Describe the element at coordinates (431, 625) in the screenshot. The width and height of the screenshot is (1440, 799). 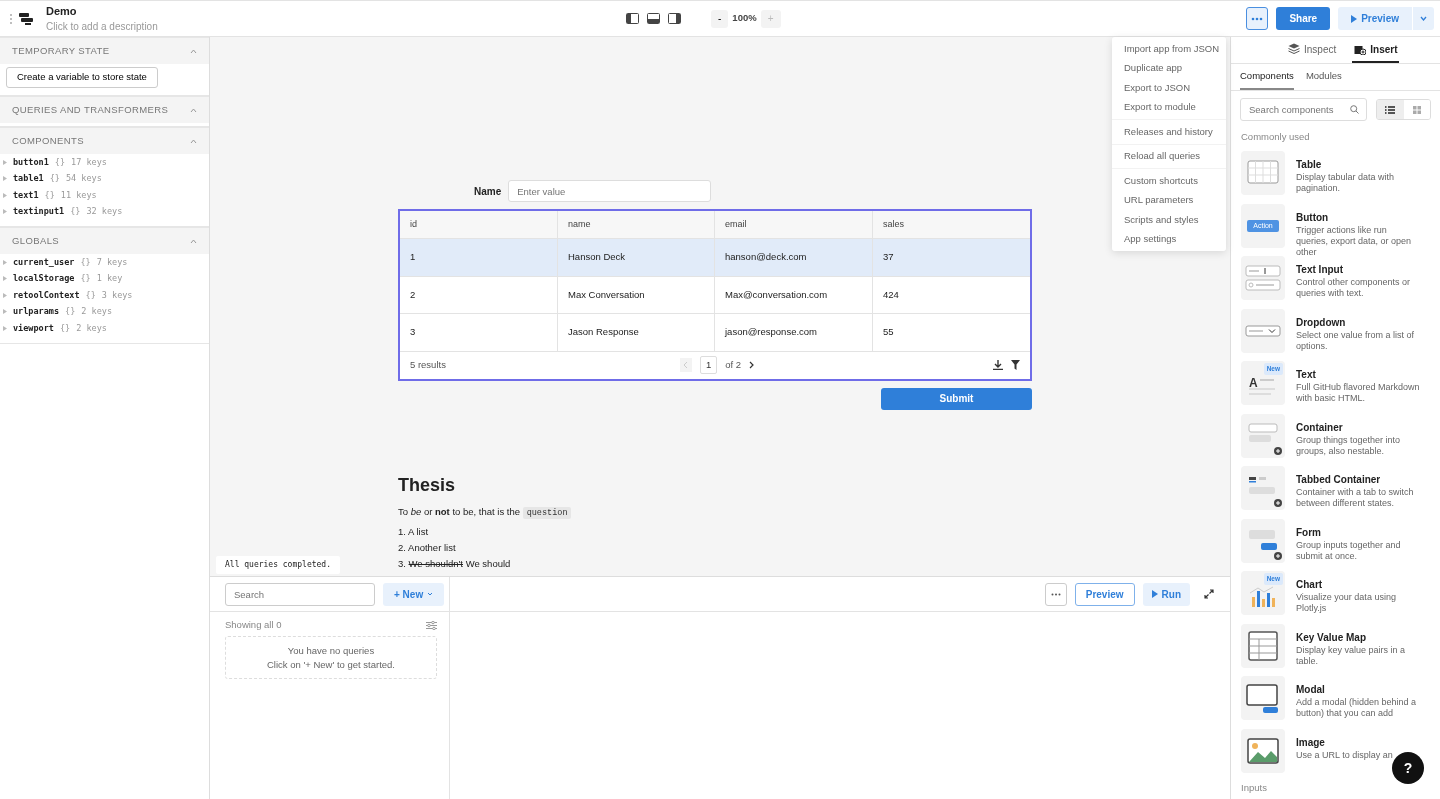
I see `filter-settings-icon` at that location.